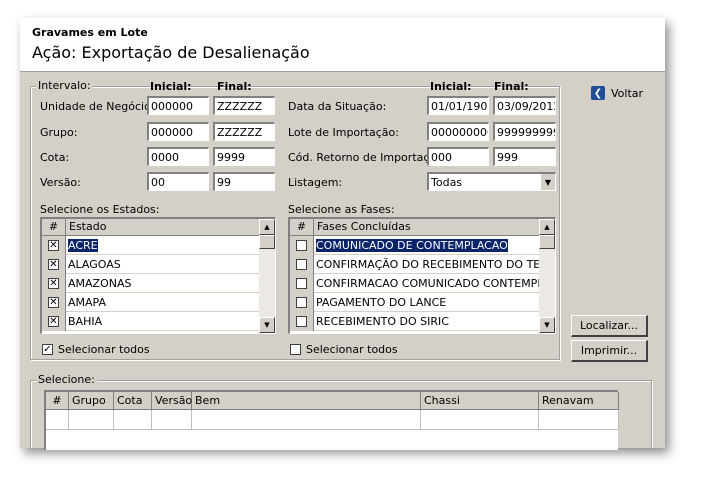 This screenshot has width=707, height=489. What do you see at coordinates (151, 245) in the screenshot?
I see `list-item: ✕ ACRE` at bounding box center [151, 245].